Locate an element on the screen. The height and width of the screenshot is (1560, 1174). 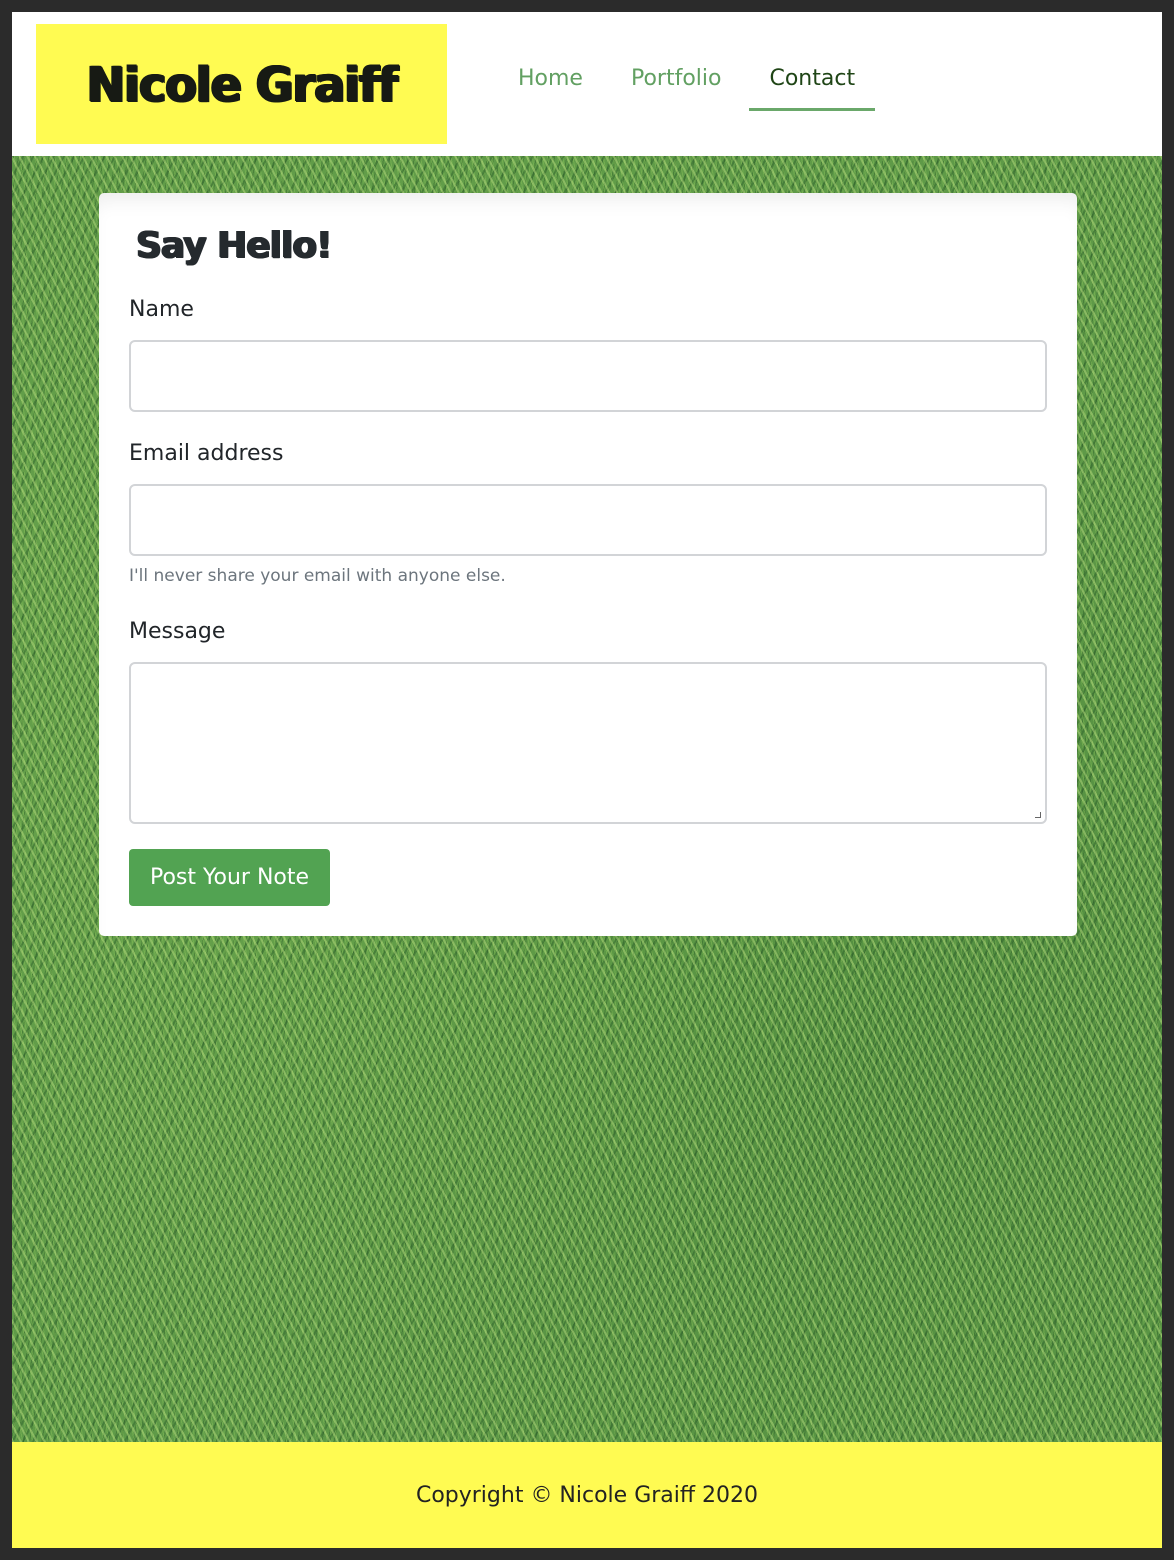
site-header: Nicole Graiff Home Portfolio Contact is located at coordinates (587, 84).